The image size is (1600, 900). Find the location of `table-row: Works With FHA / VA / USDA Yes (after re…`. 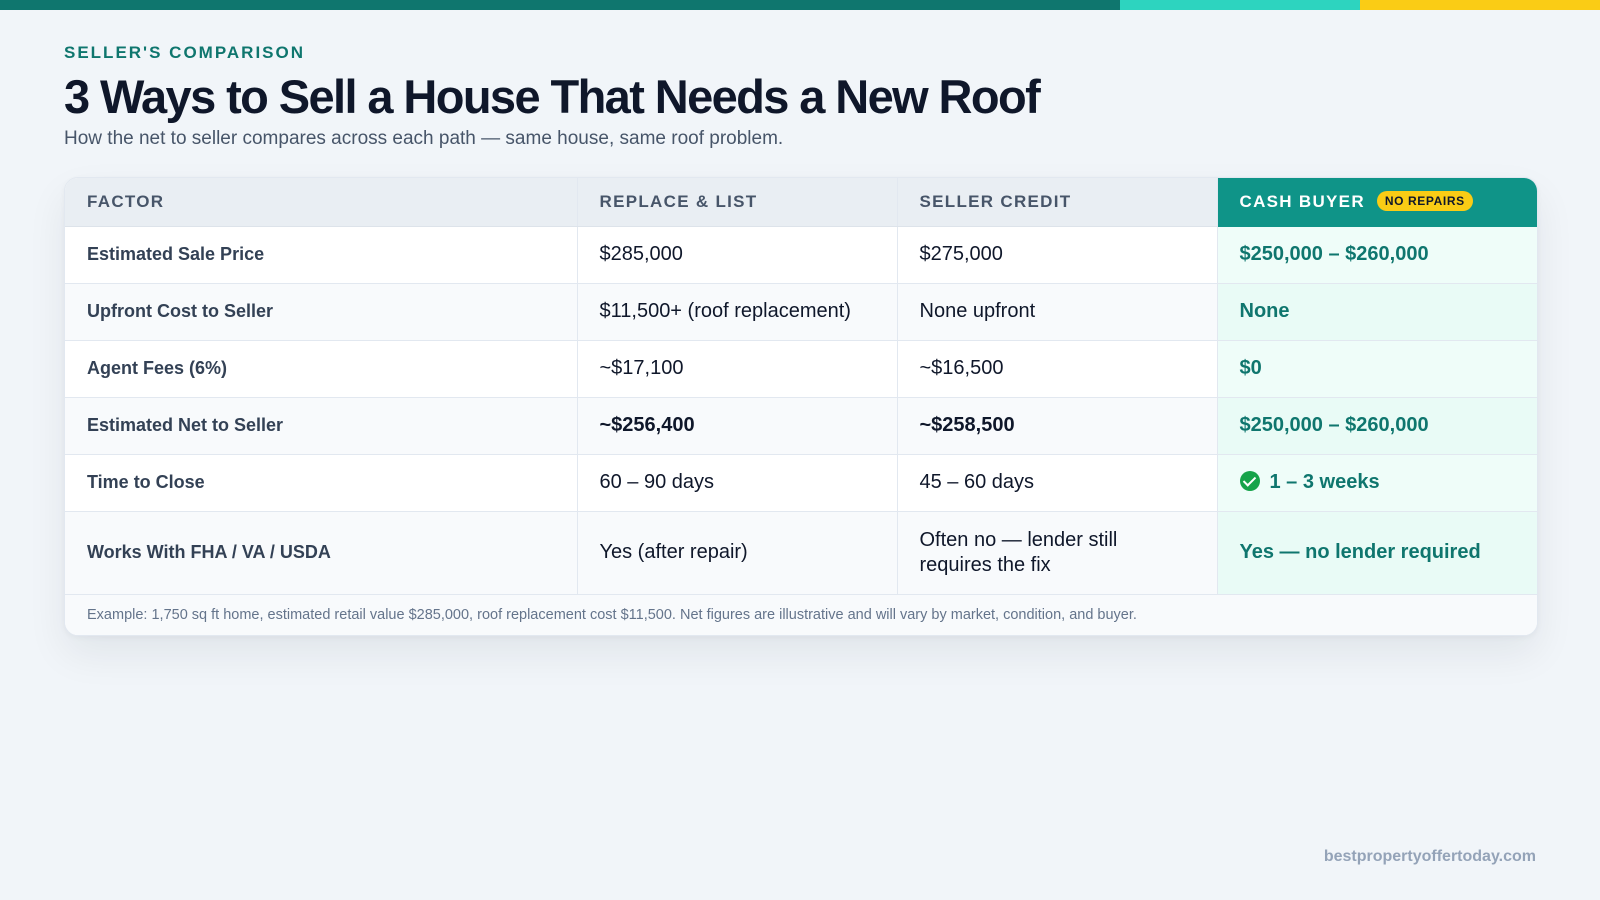

table-row: Works With FHA / VA / USDA Yes (after re… is located at coordinates (801, 553).